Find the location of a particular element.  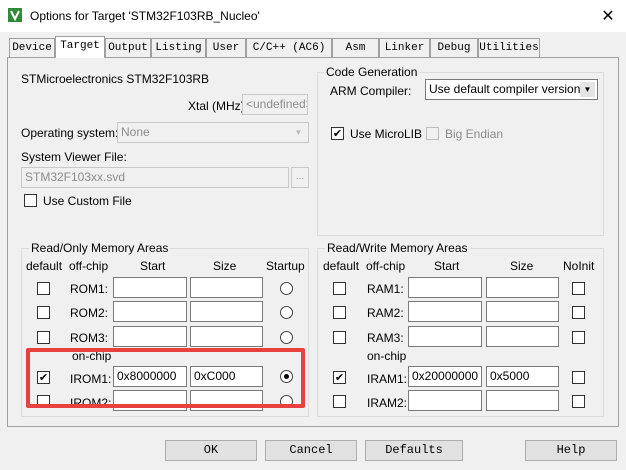

ram2-noinit-checkbox is located at coordinates (578, 312).